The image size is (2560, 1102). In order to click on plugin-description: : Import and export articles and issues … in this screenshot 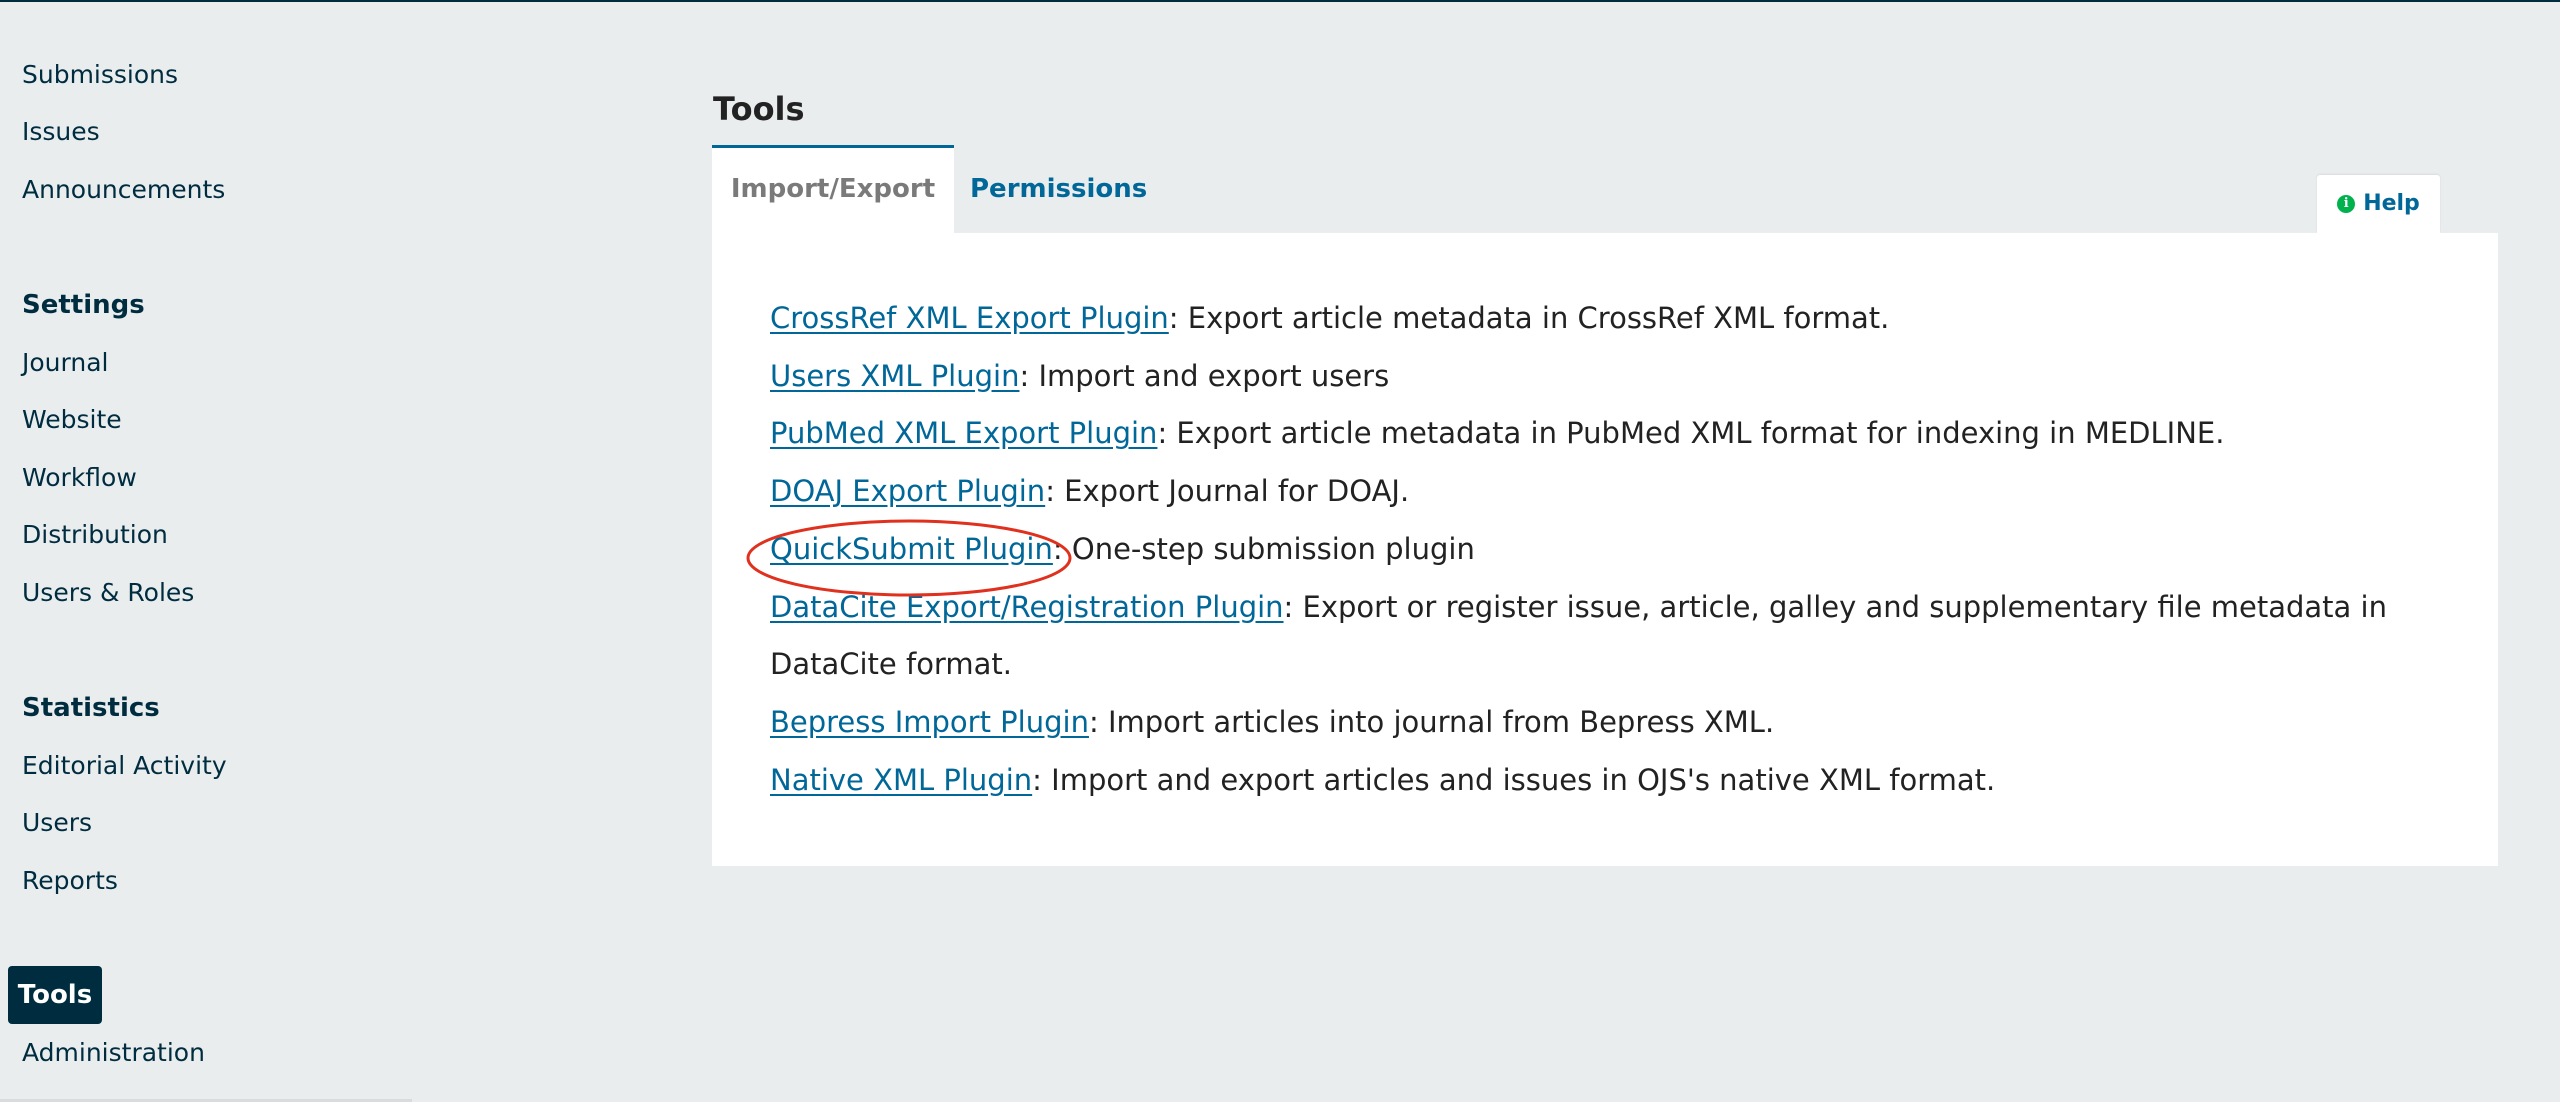, I will do `click(1514, 779)`.